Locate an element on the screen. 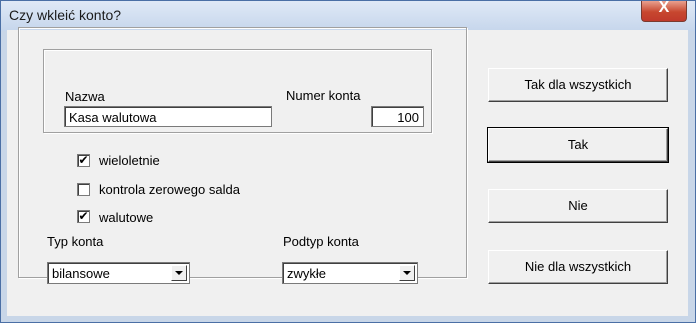  name-label: Nazwa is located at coordinates (85, 96).